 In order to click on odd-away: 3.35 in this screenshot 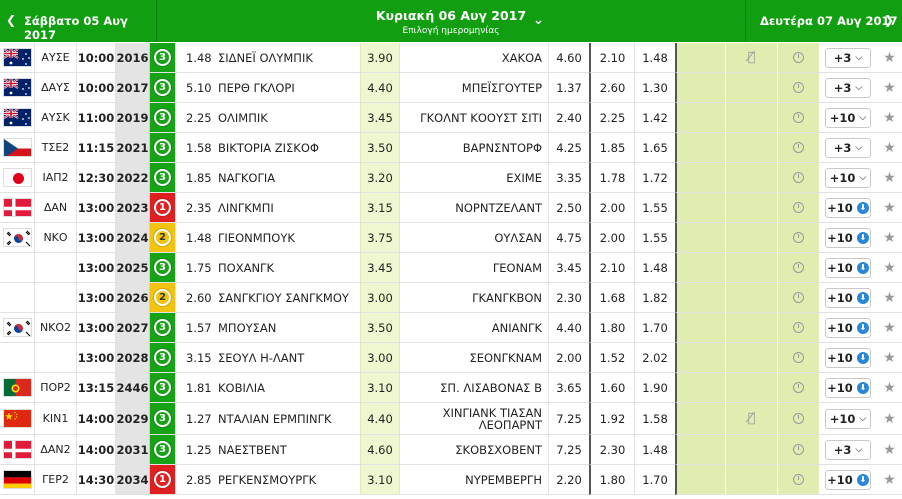, I will do `click(568, 178)`.